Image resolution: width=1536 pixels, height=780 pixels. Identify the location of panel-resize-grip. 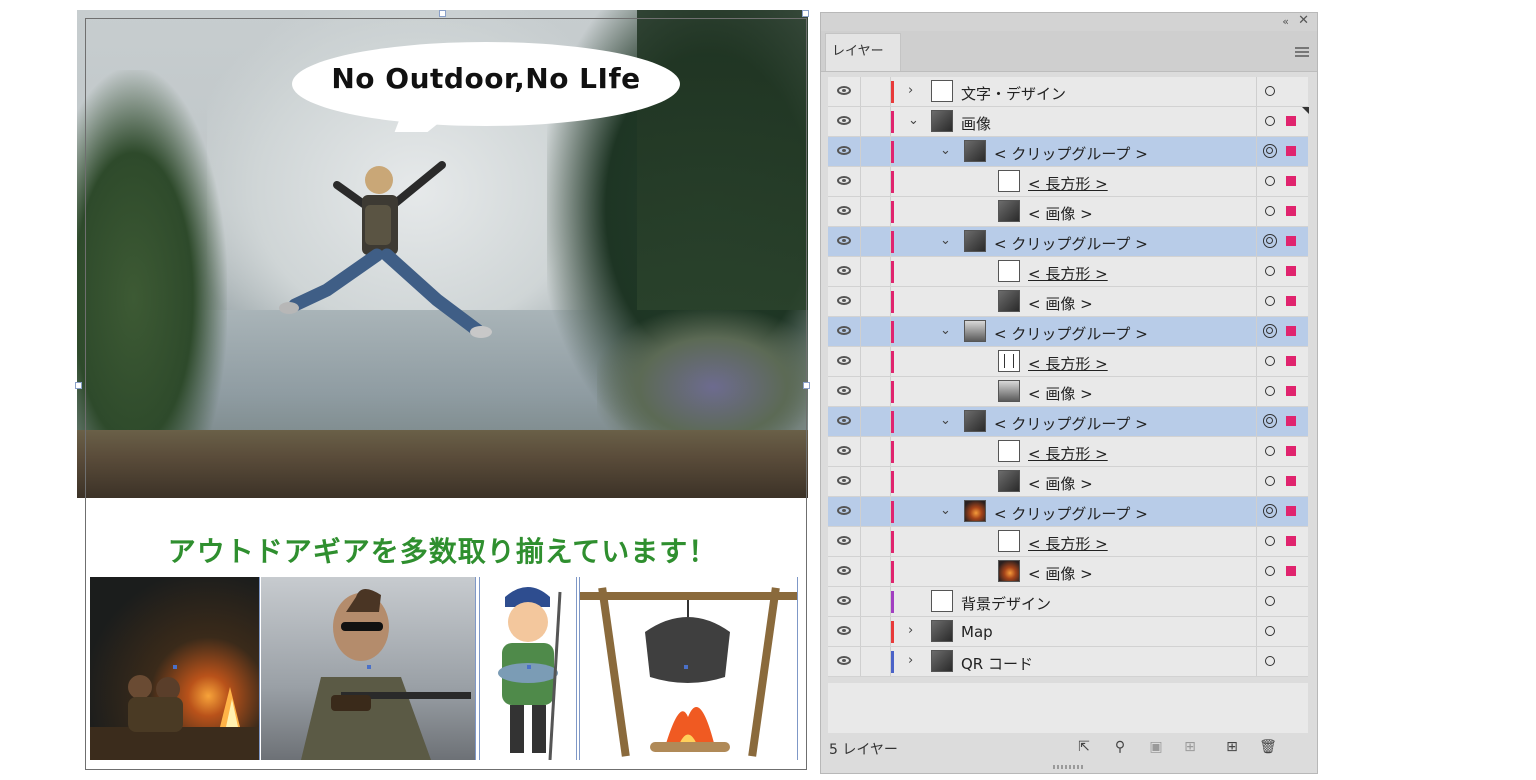
(1068, 767).